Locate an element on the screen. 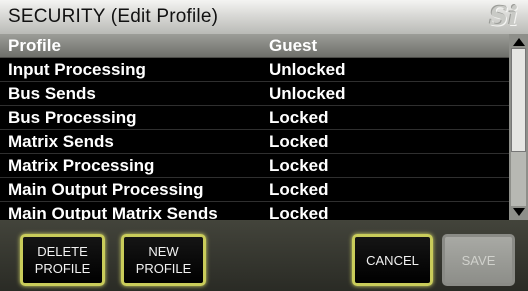  table-row: Main Output Matrix Sends Locked is located at coordinates (254, 211).